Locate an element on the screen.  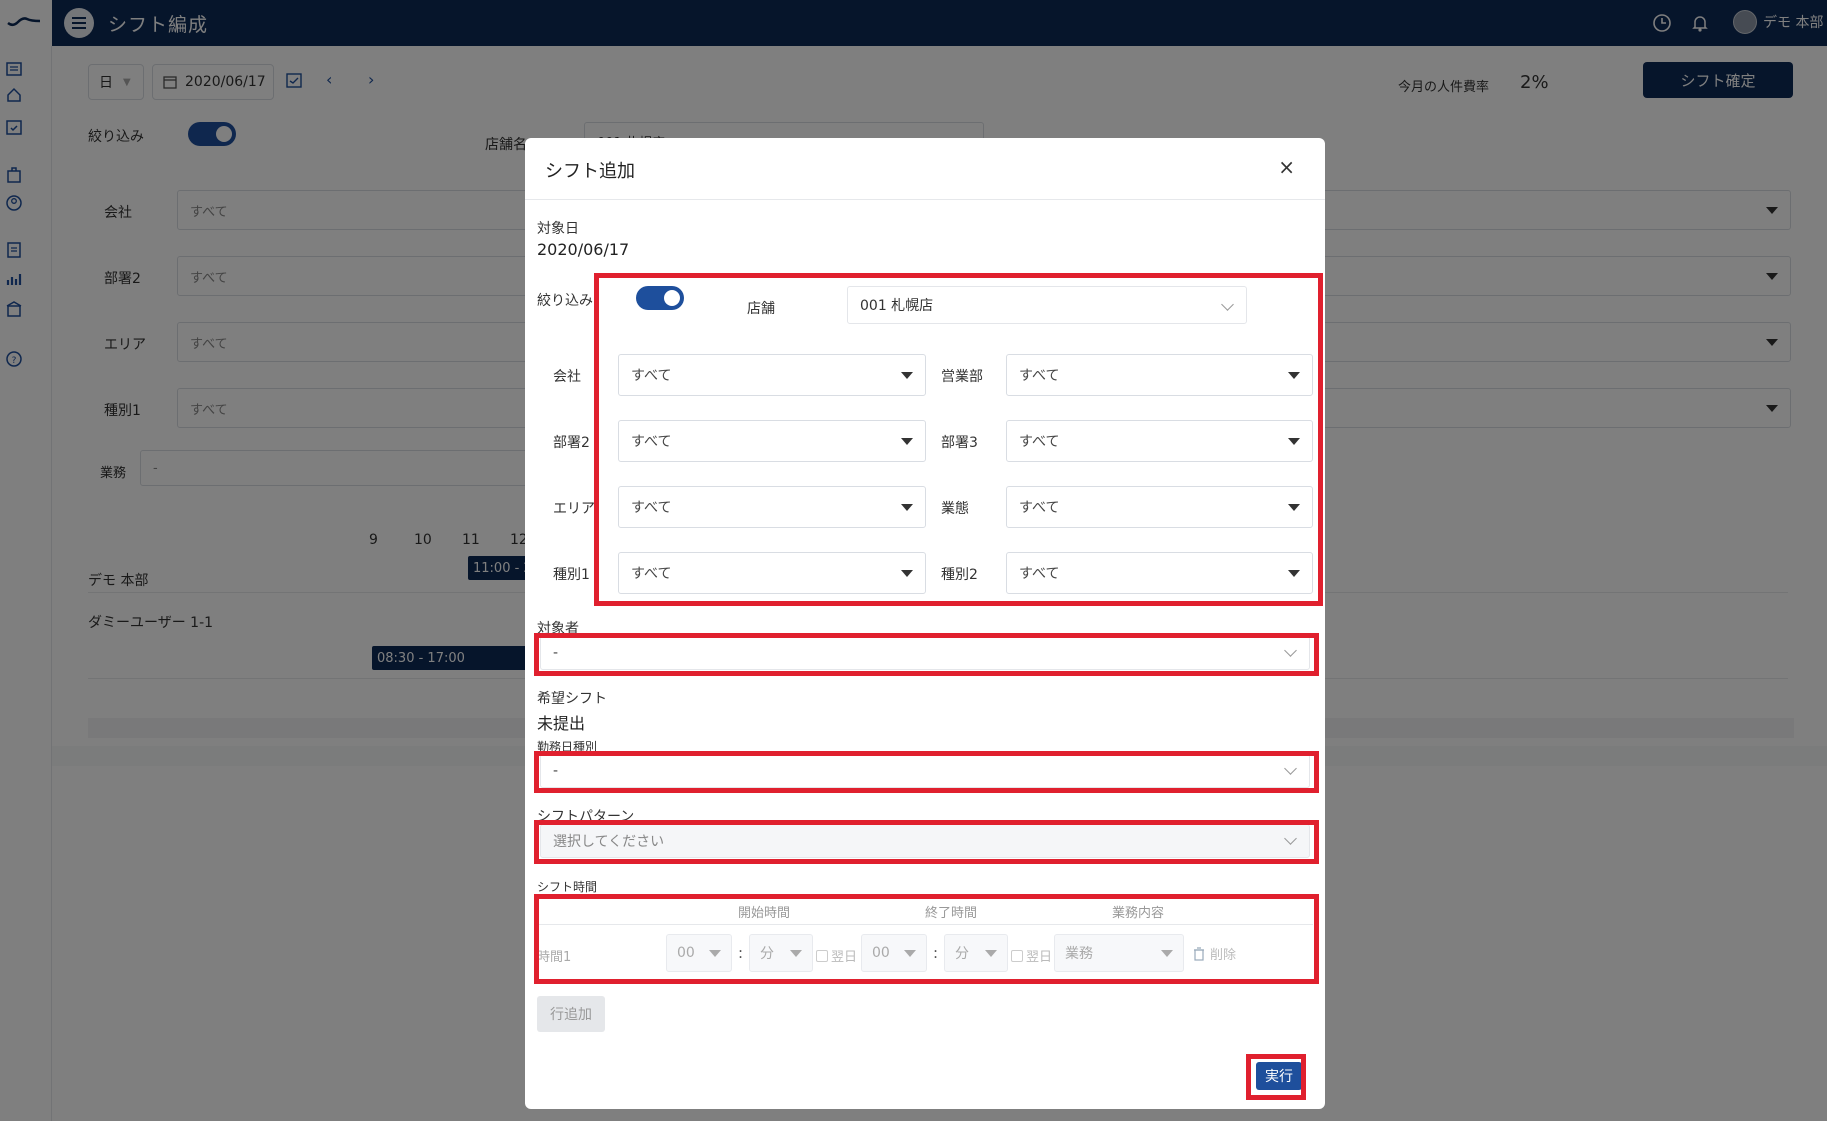
filter-dept2-select: すべて is located at coordinates (772, 441).